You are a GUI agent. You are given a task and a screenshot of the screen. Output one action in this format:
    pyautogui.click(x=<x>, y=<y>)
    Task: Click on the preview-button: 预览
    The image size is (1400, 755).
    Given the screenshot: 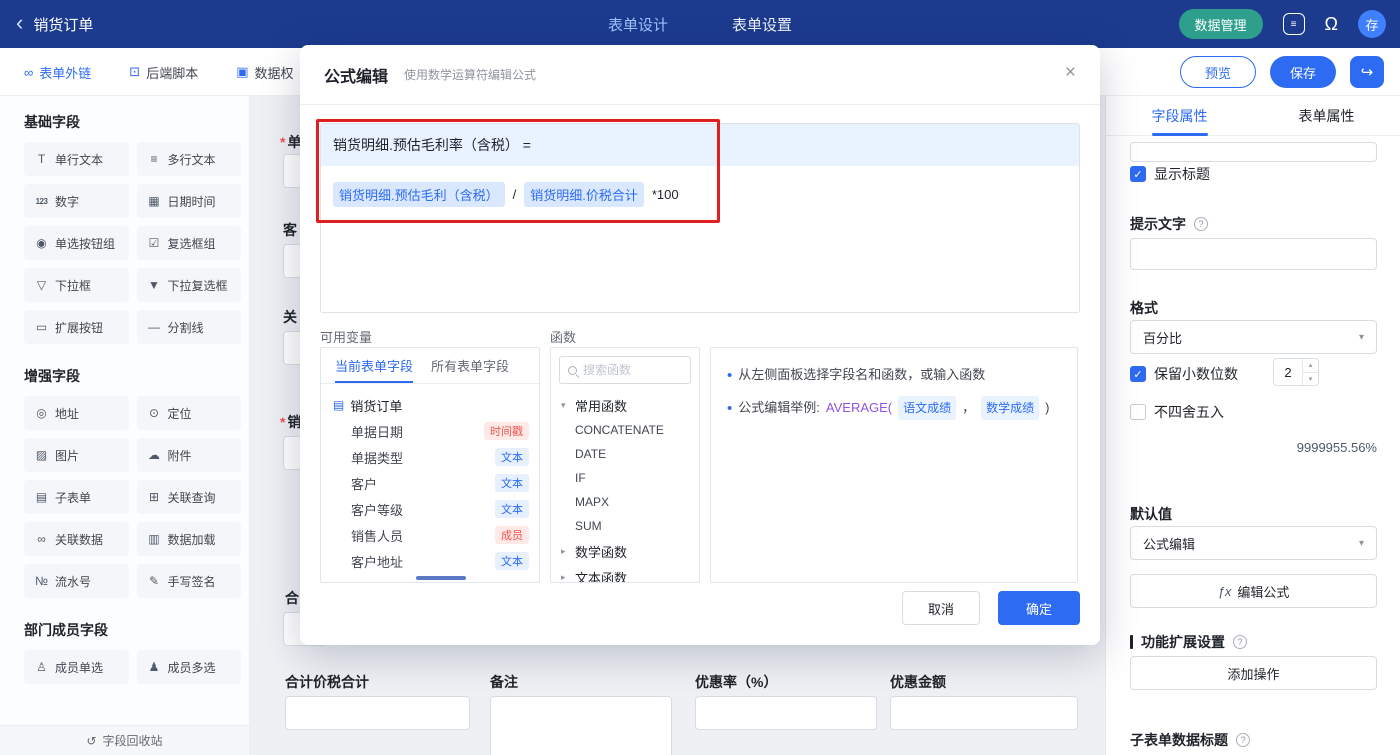 What is the action you would take?
    pyautogui.click(x=1218, y=72)
    